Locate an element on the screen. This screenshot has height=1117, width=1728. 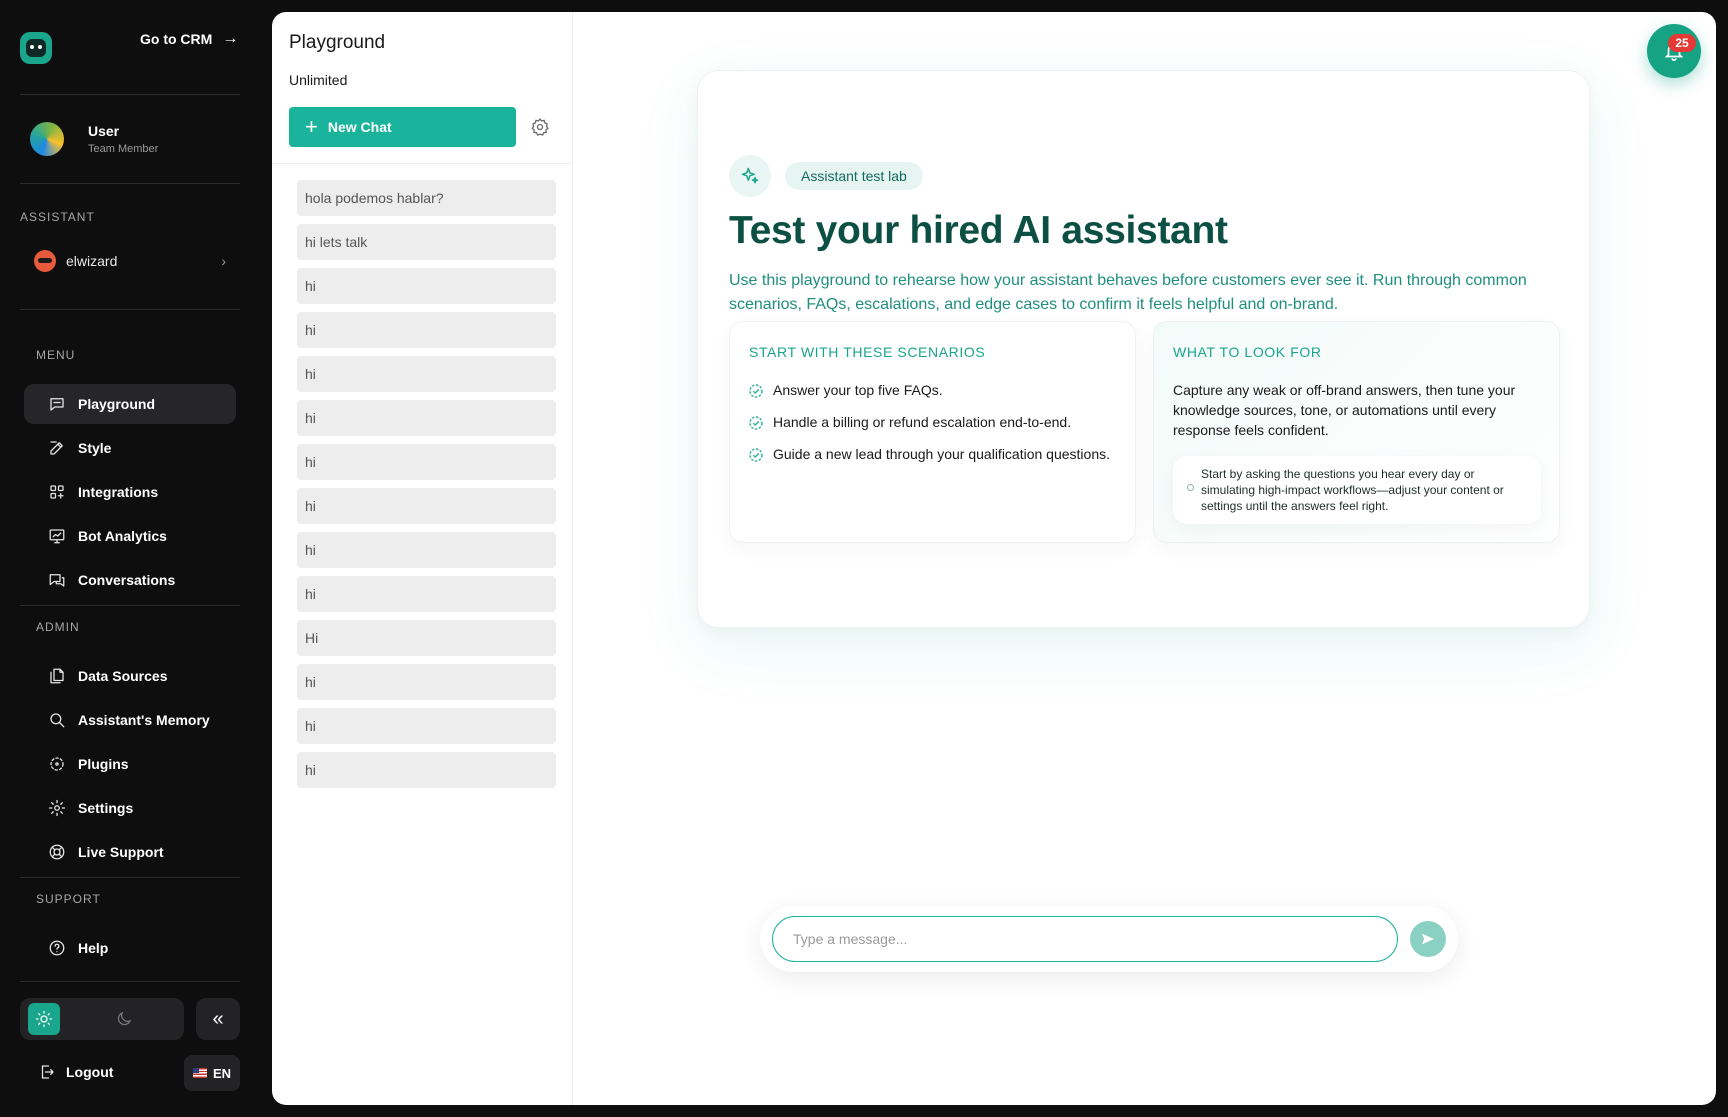
assistant-section-label: ASSISTANT is located at coordinates (57, 217).